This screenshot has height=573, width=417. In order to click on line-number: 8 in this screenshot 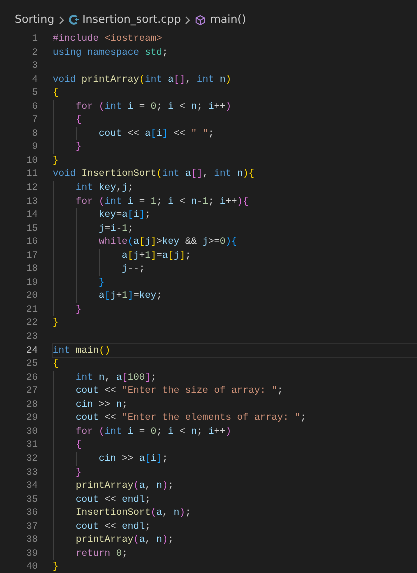, I will do `click(34, 133)`.